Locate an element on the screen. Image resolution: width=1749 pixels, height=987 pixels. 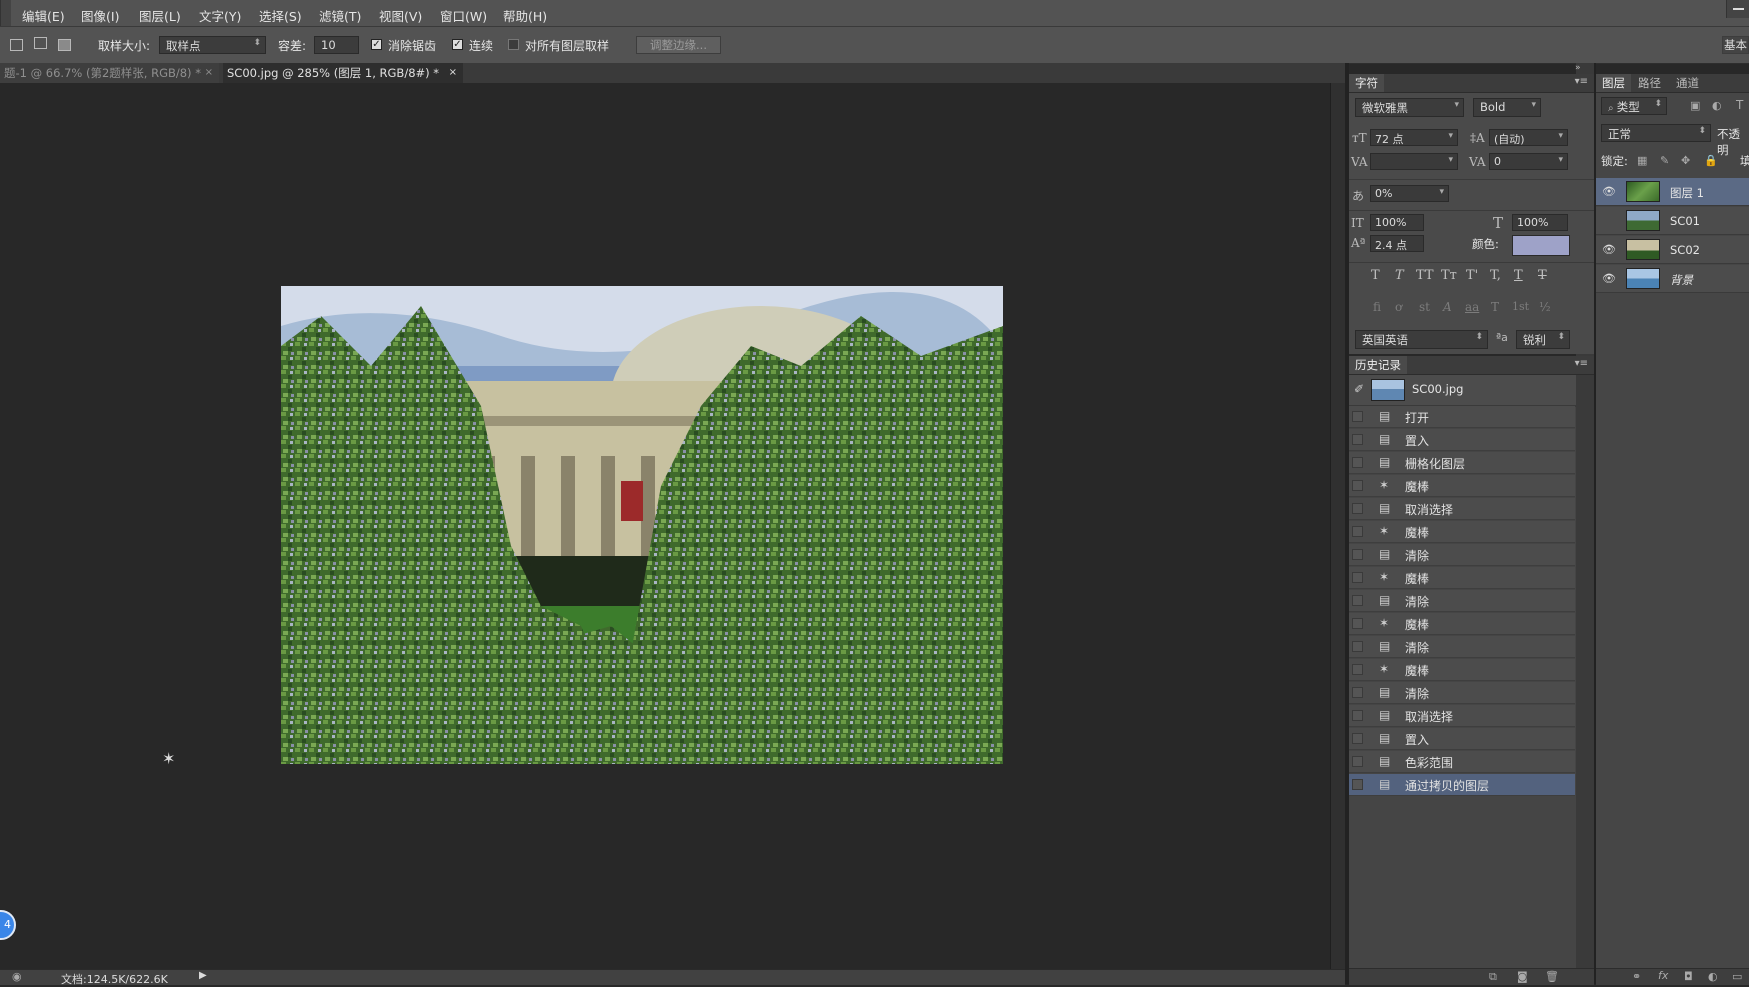
strikethrough-button: T is located at coordinates (1542, 275).